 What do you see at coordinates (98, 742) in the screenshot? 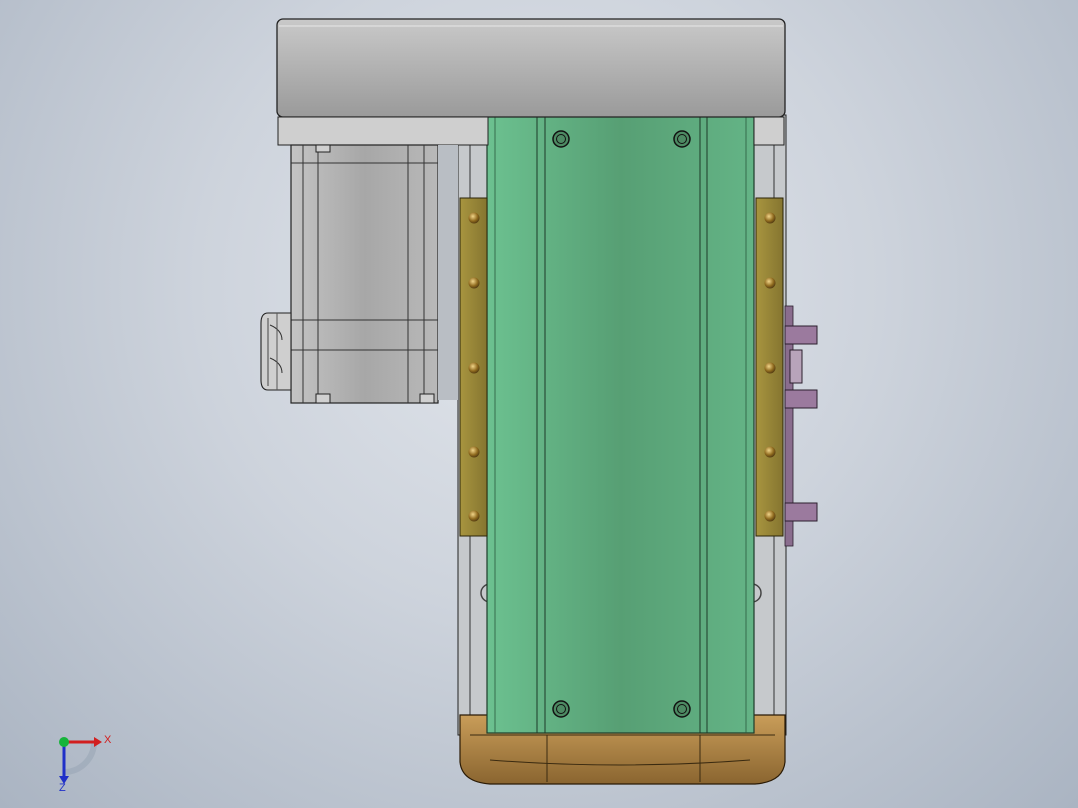
I see `x-axis-head` at bounding box center [98, 742].